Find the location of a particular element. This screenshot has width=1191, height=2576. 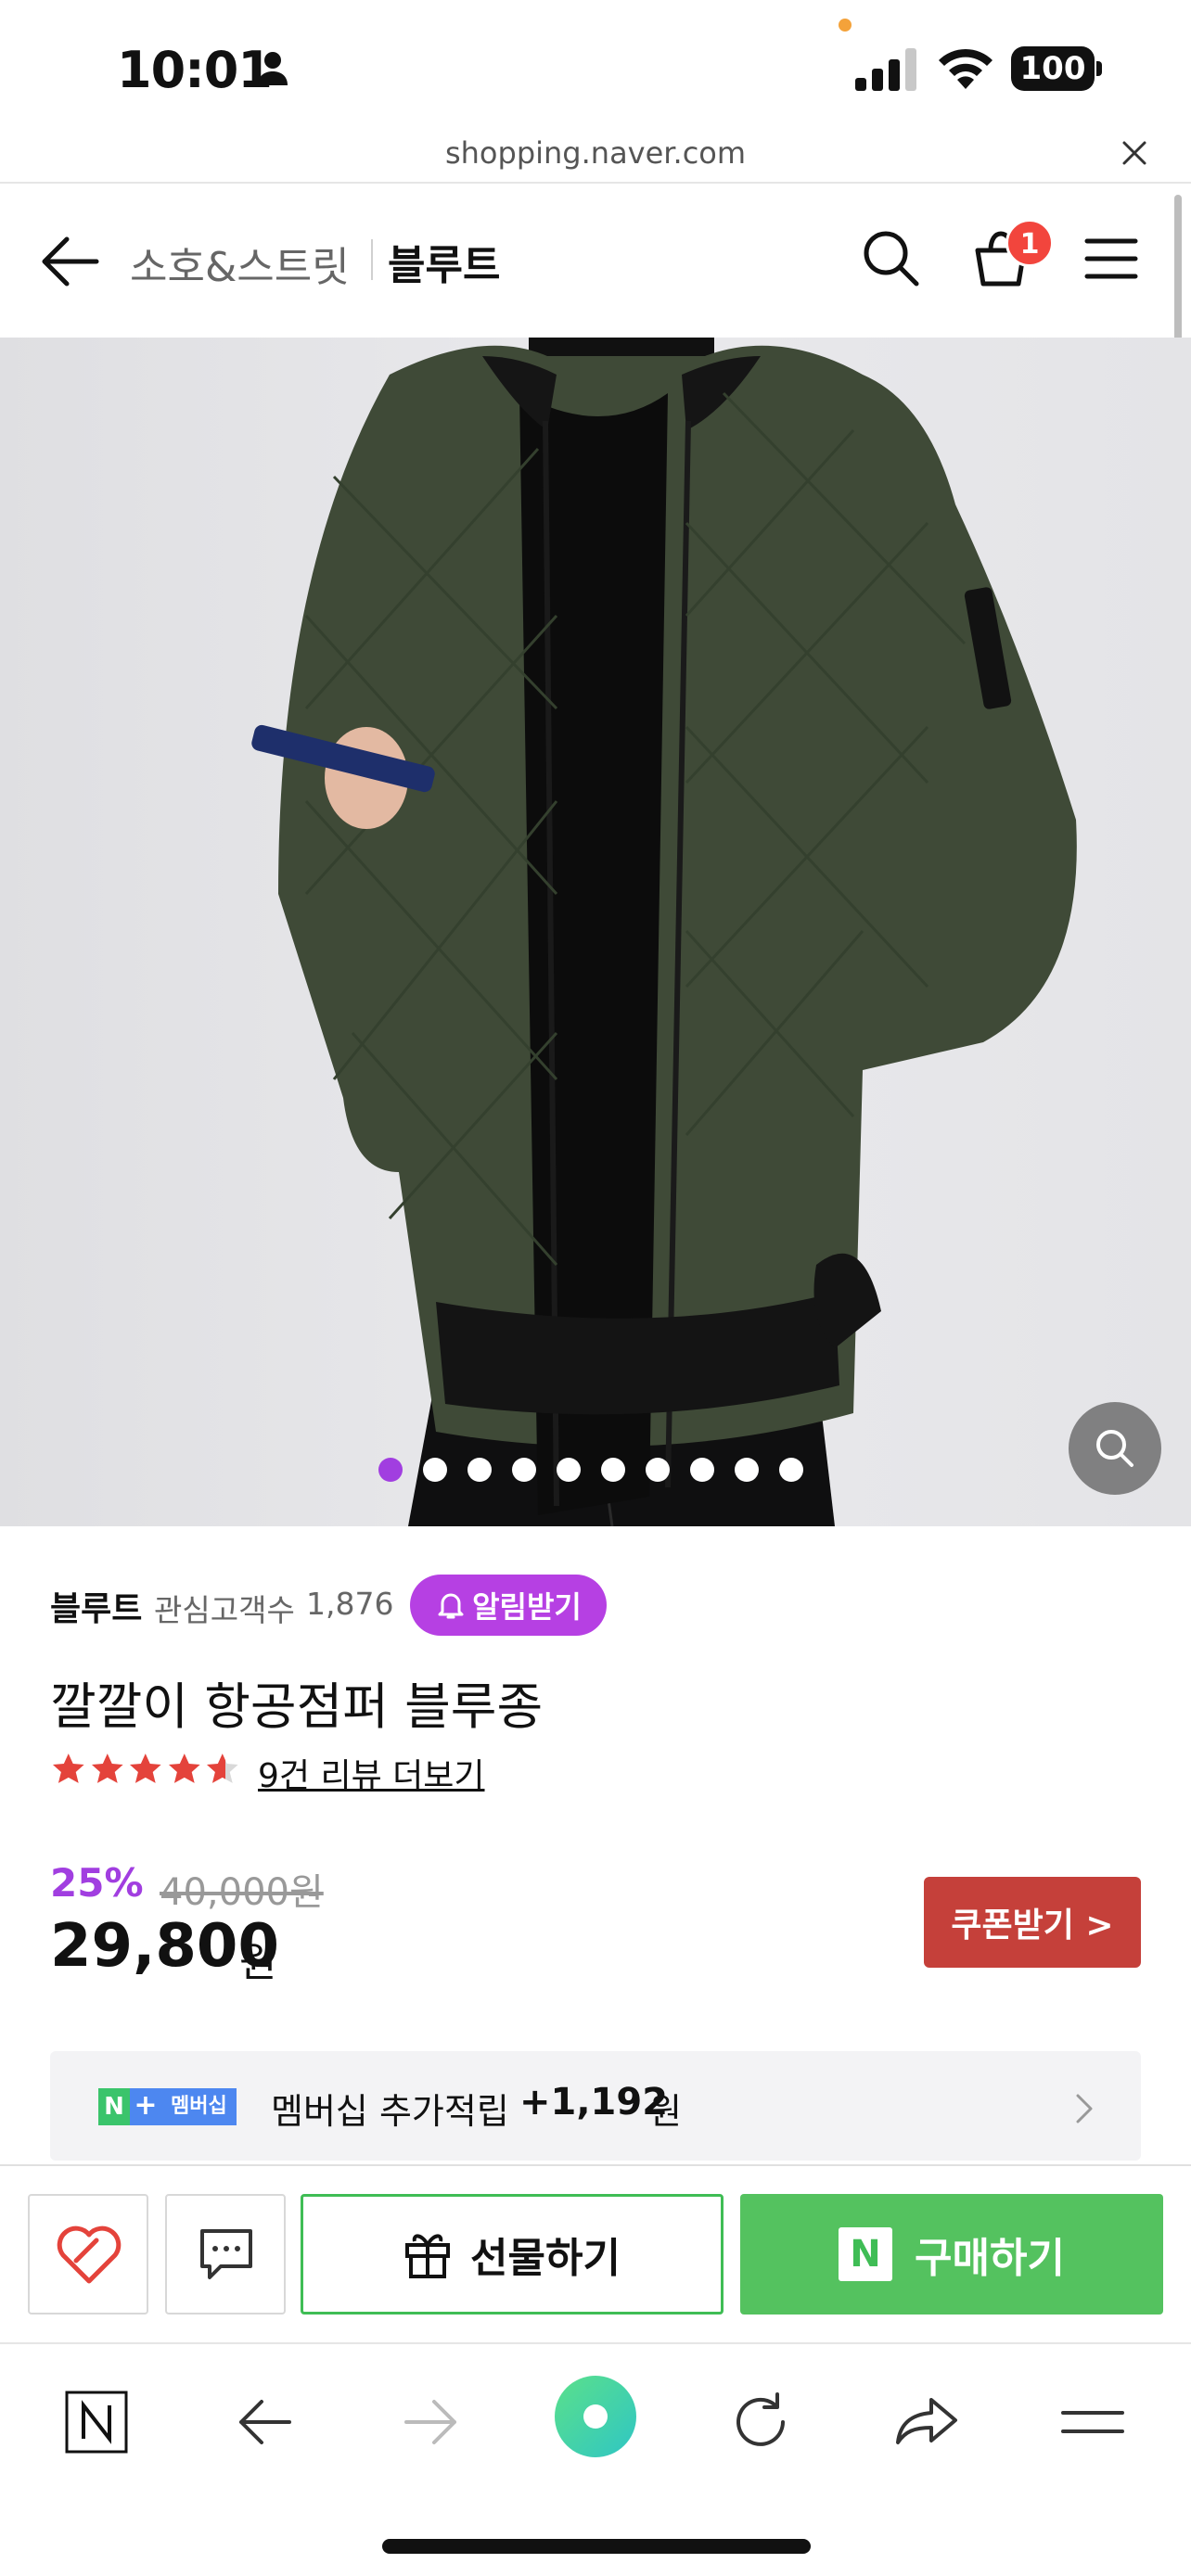

person-icon is located at coordinates (273, 68).